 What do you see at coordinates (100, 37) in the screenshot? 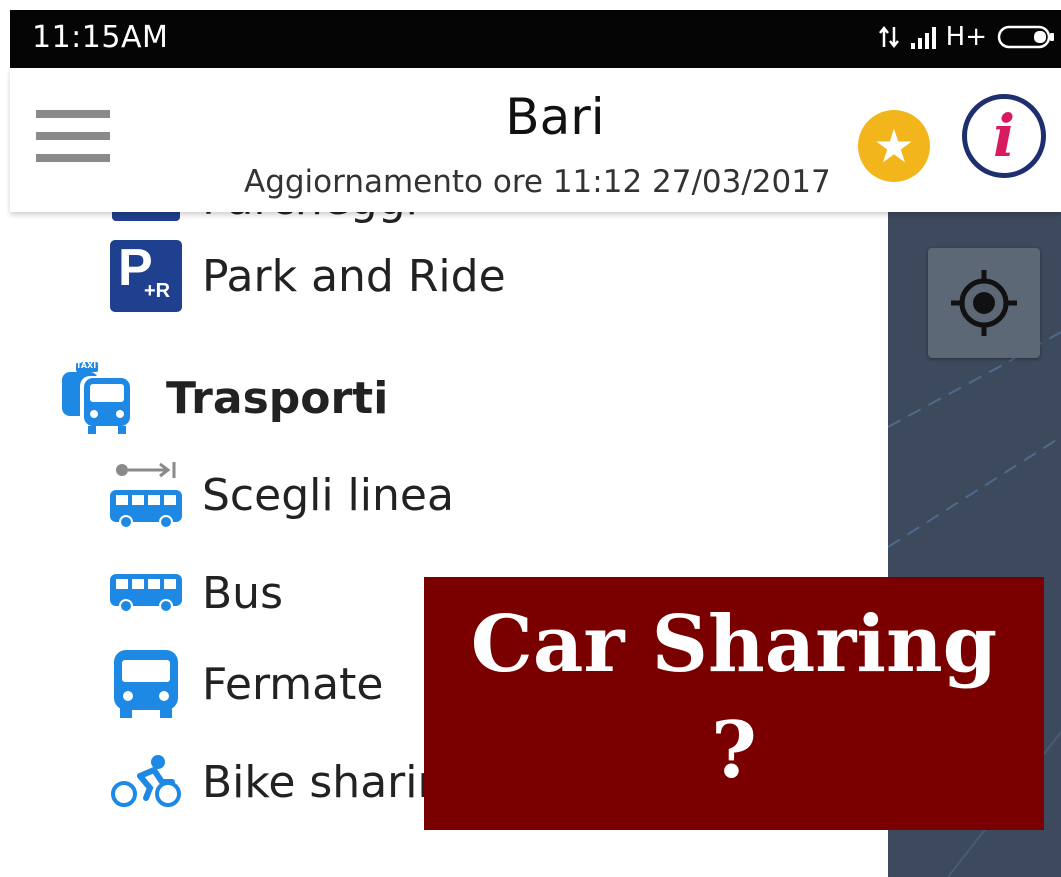
I see `status-time: 11:15AM` at bounding box center [100, 37].